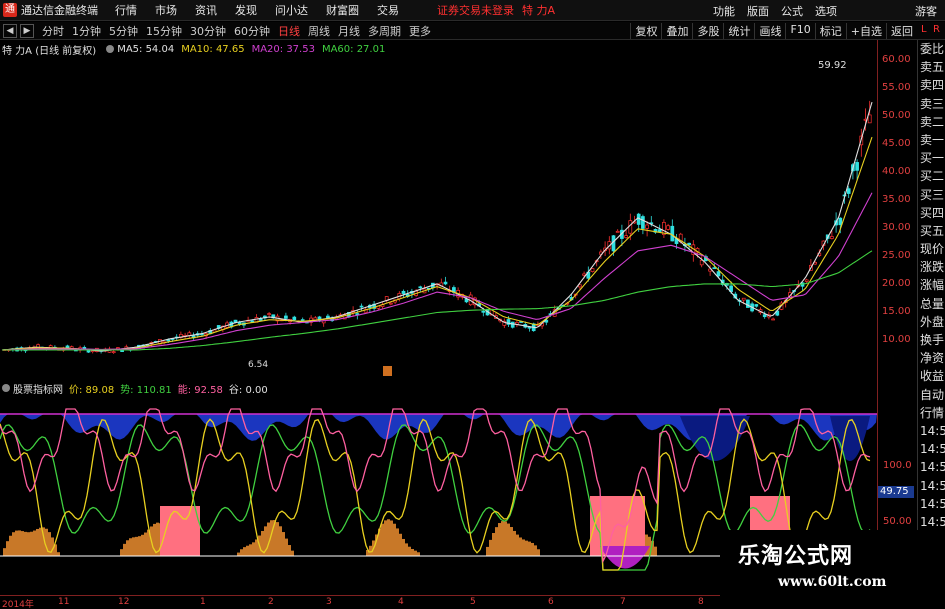 This screenshot has height=609, width=945. What do you see at coordinates (931, 304) in the screenshot?
I see `side-panel-item: 总量` at bounding box center [931, 304].